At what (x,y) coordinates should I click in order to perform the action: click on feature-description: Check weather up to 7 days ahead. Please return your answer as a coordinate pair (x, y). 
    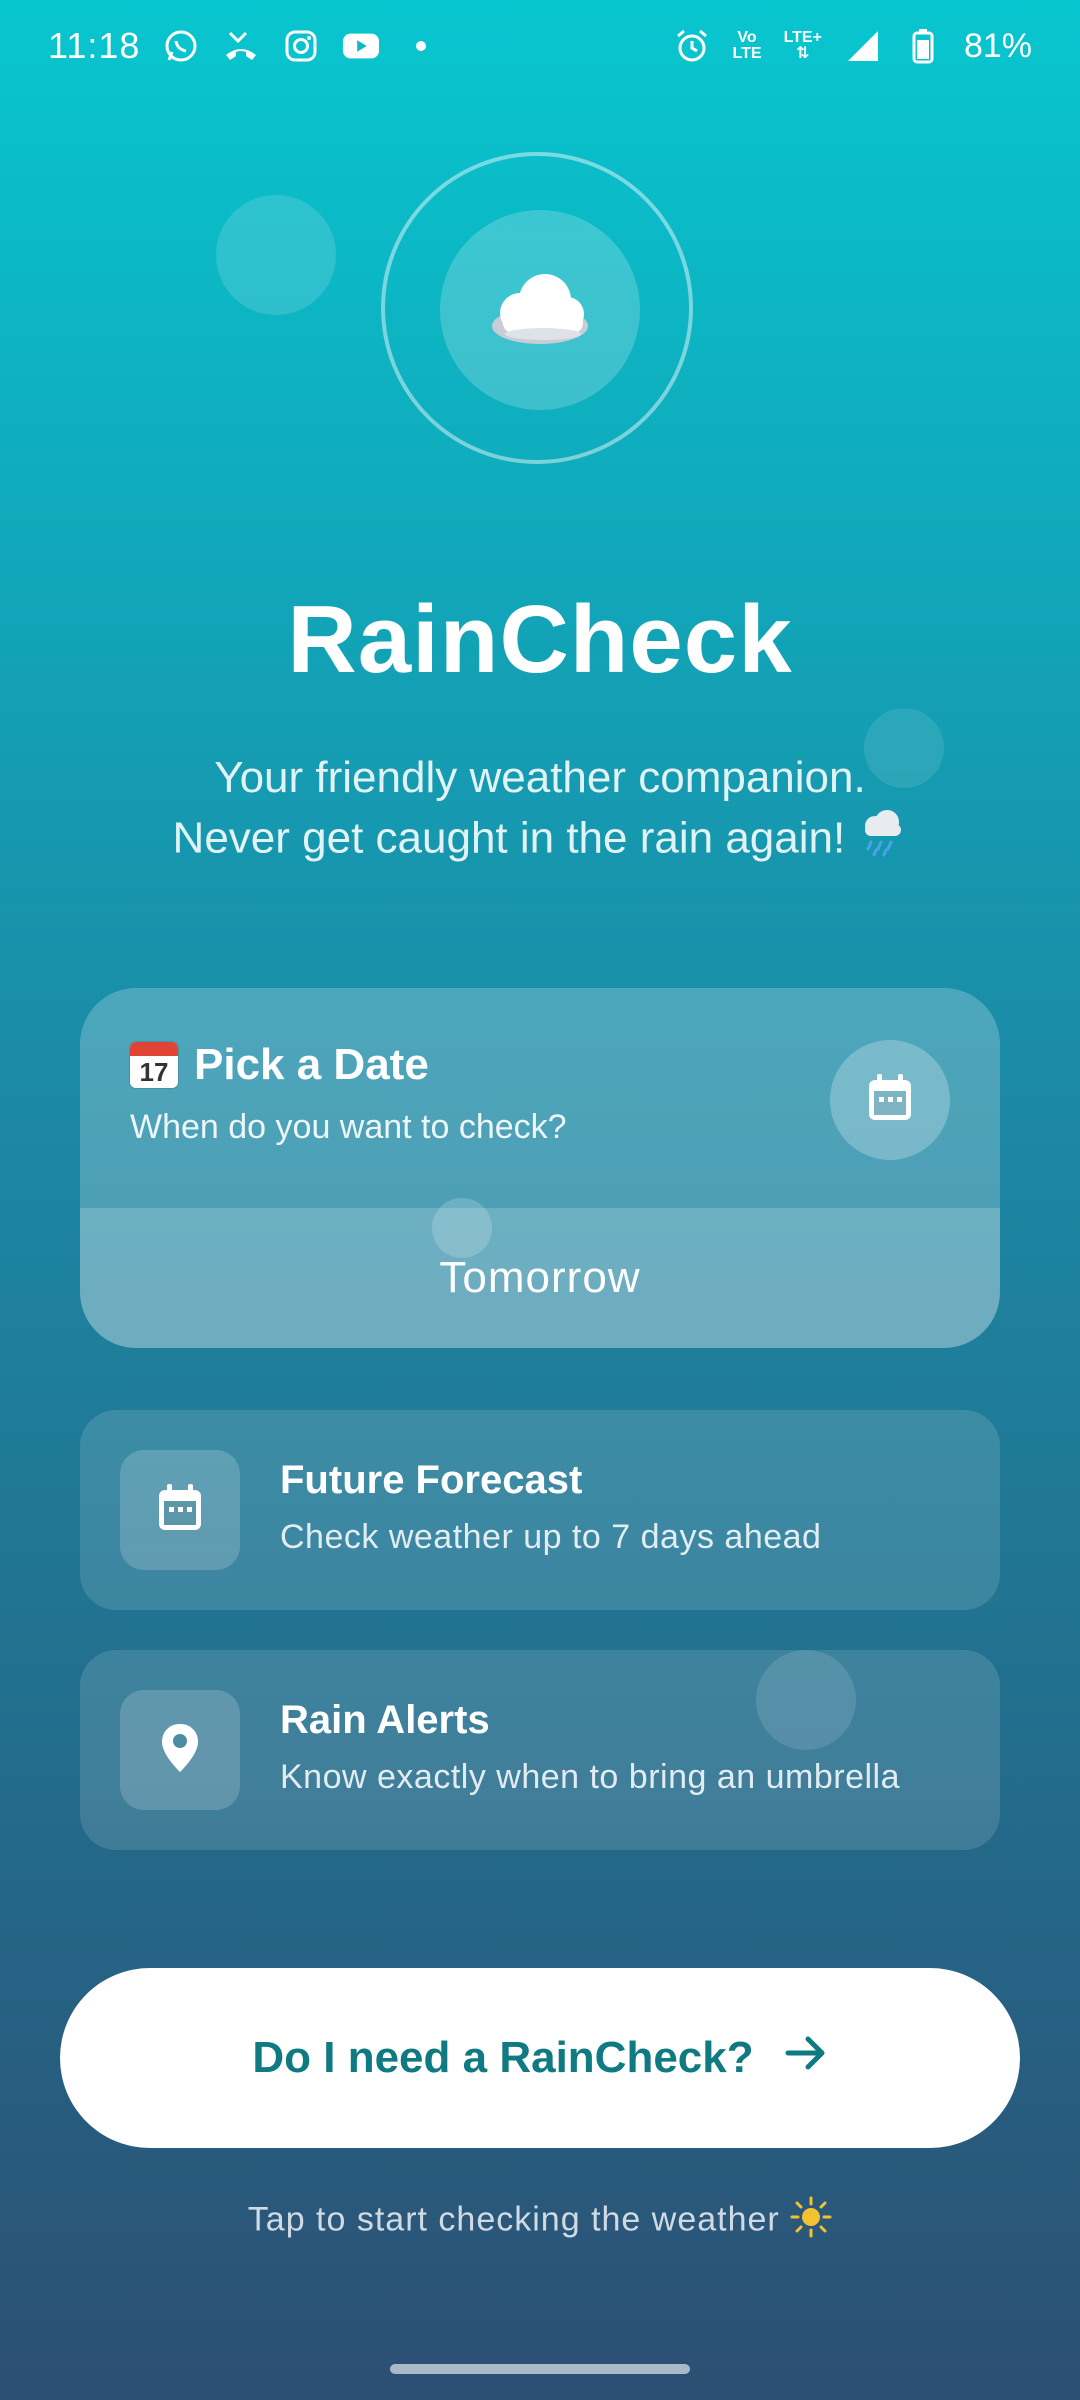
    Looking at the image, I should click on (551, 1537).